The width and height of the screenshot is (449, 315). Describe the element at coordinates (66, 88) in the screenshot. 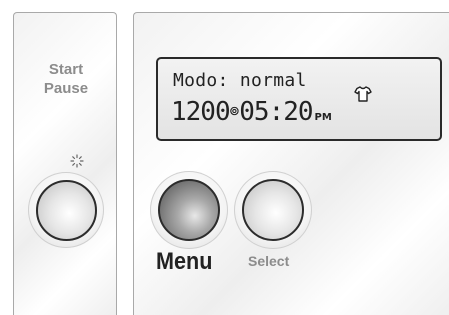

I see `pause-label: Pause` at that location.